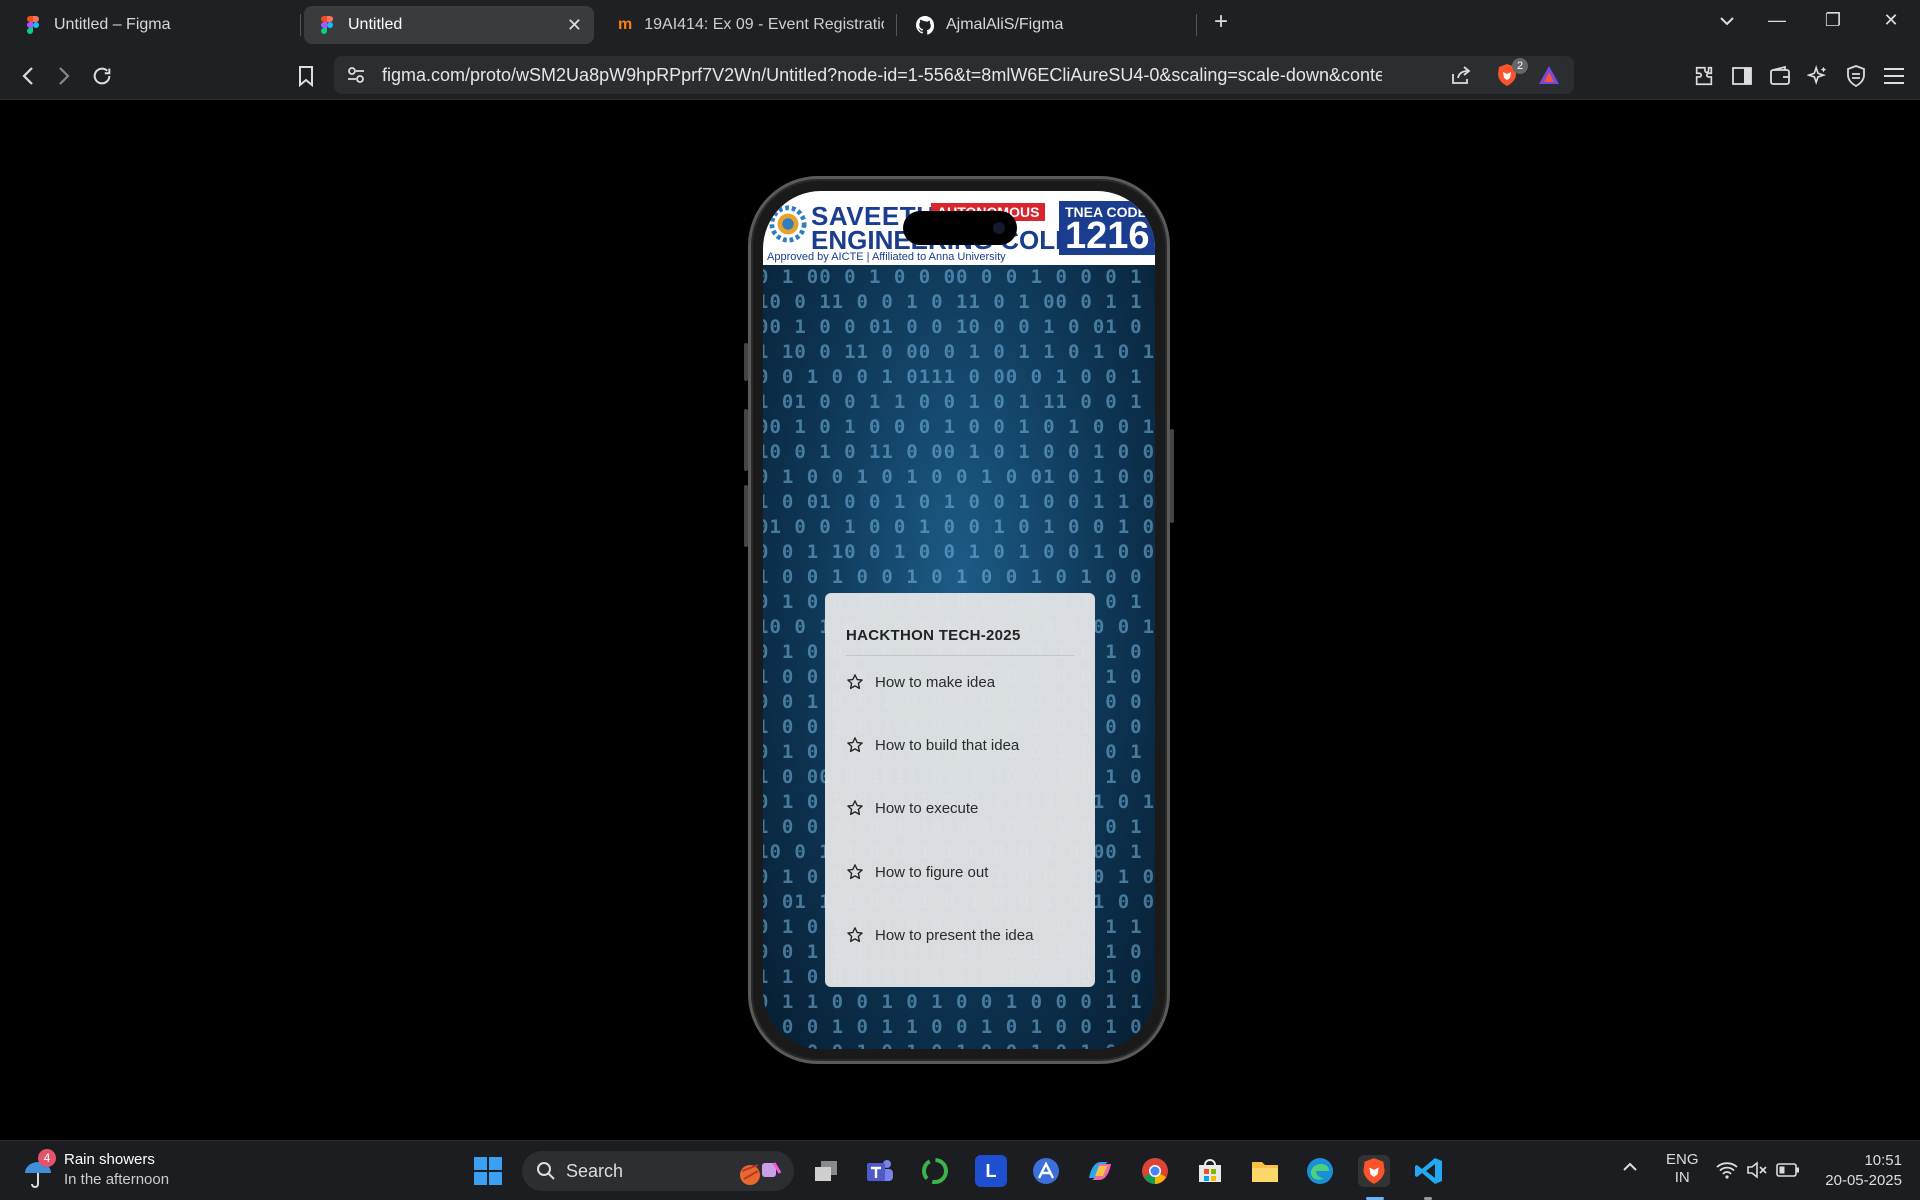  What do you see at coordinates (625, 24) in the screenshot?
I see `moodle-icon: m` at bounding box center [625, 24].